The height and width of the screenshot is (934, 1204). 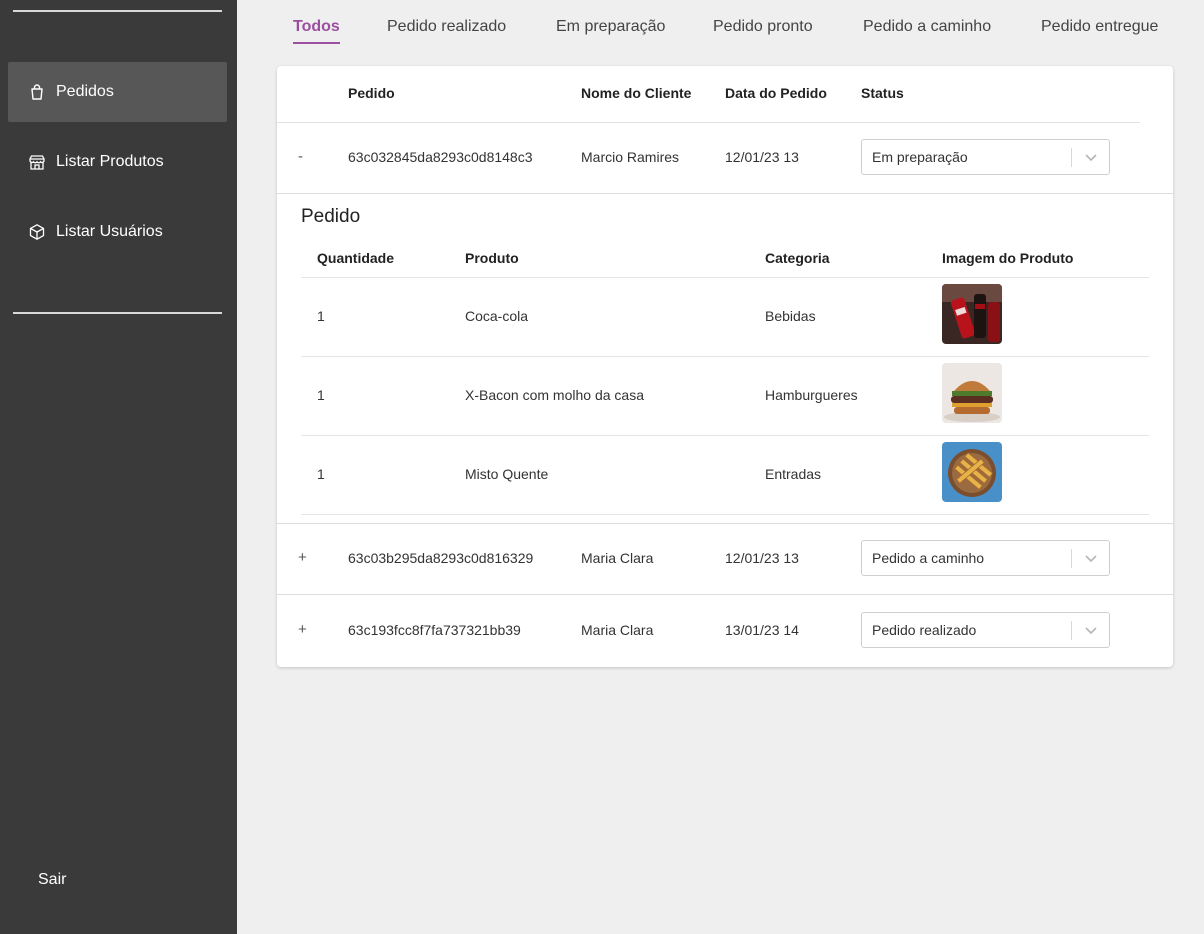 What do you see at coordinates (763, 30) in the screenshot?
I see `tab-pedido-pronto: Pedido pronto` at bounding box center [763, 30].